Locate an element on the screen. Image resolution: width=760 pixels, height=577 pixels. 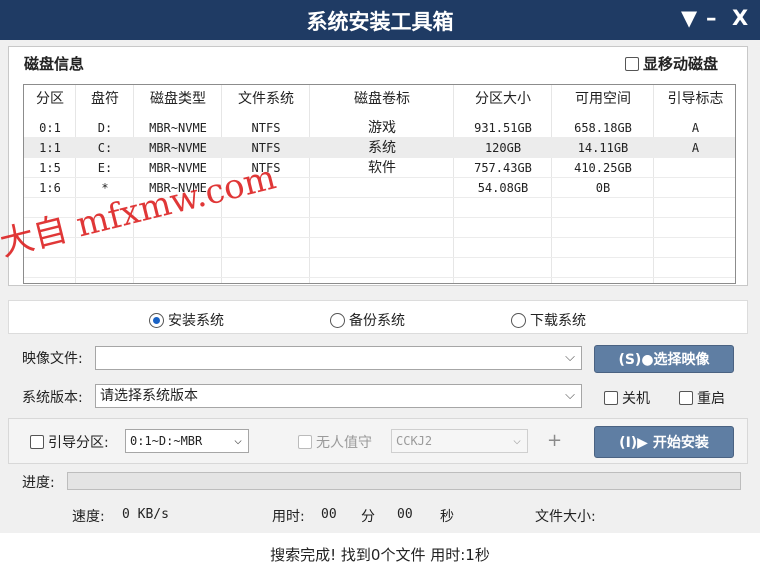
table-row: 1:6 * MBR~NVME 54.08GB 0B is located at coordinates (379, 188).